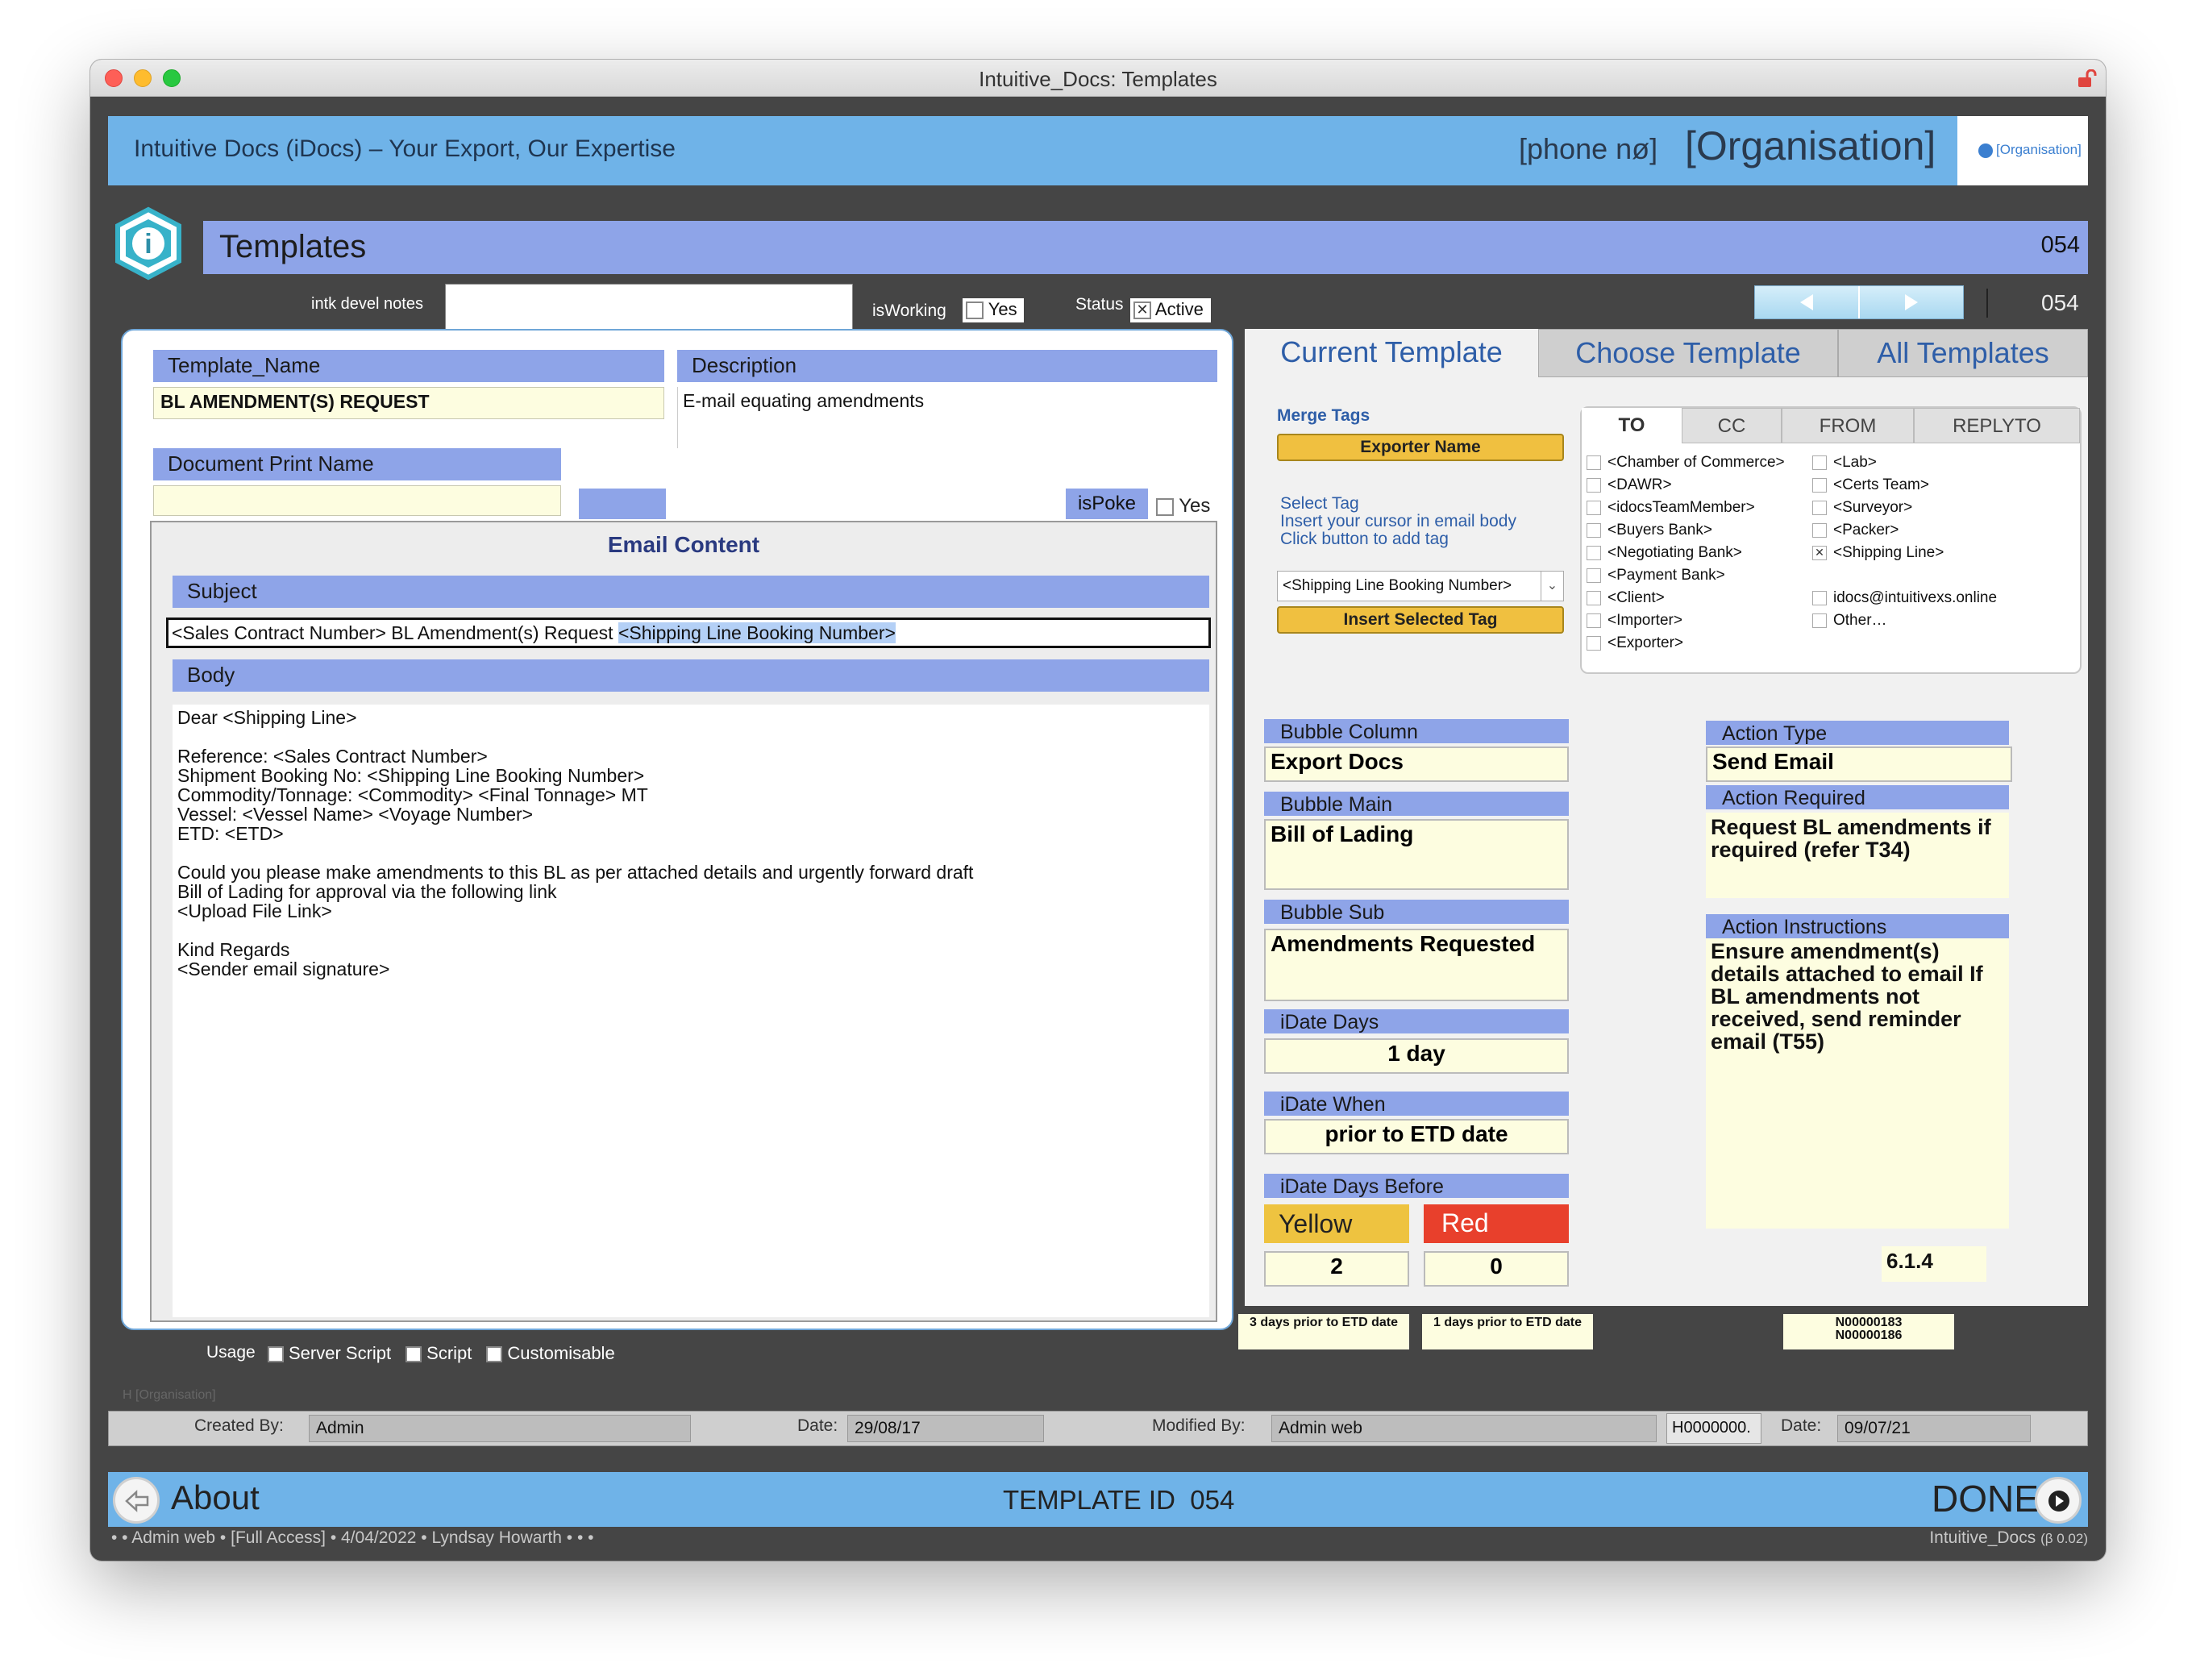  What do you see at coordinates (1913, 302) in the screenshot?
I see `next-record-button` at bounding box center [1913, 302].